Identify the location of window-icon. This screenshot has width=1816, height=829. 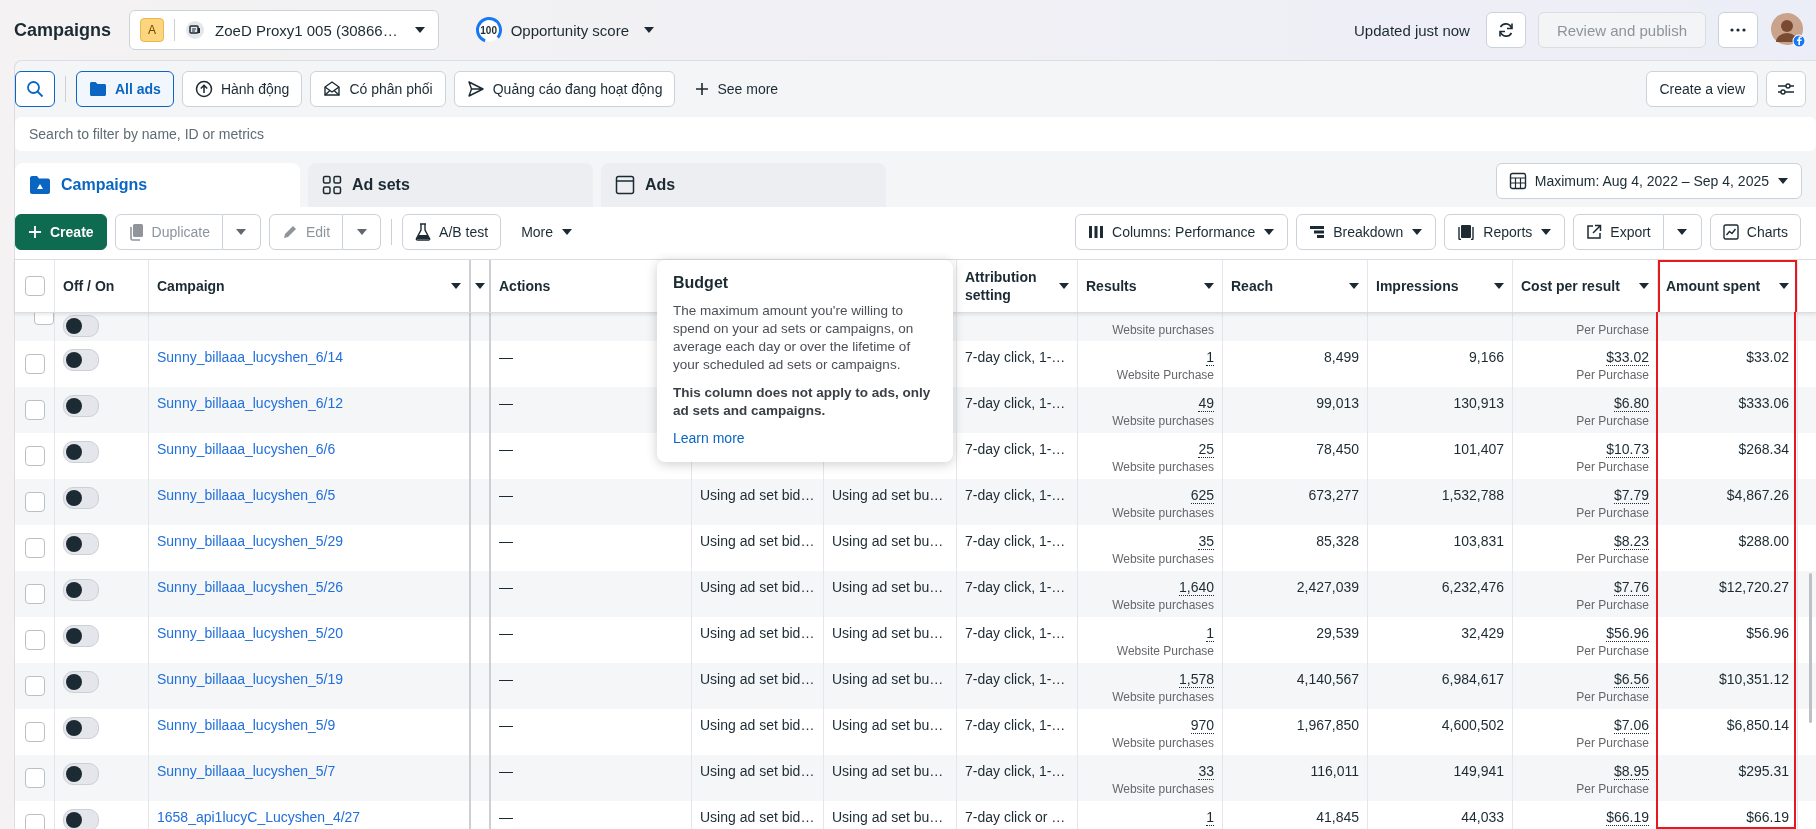
(625, 185).